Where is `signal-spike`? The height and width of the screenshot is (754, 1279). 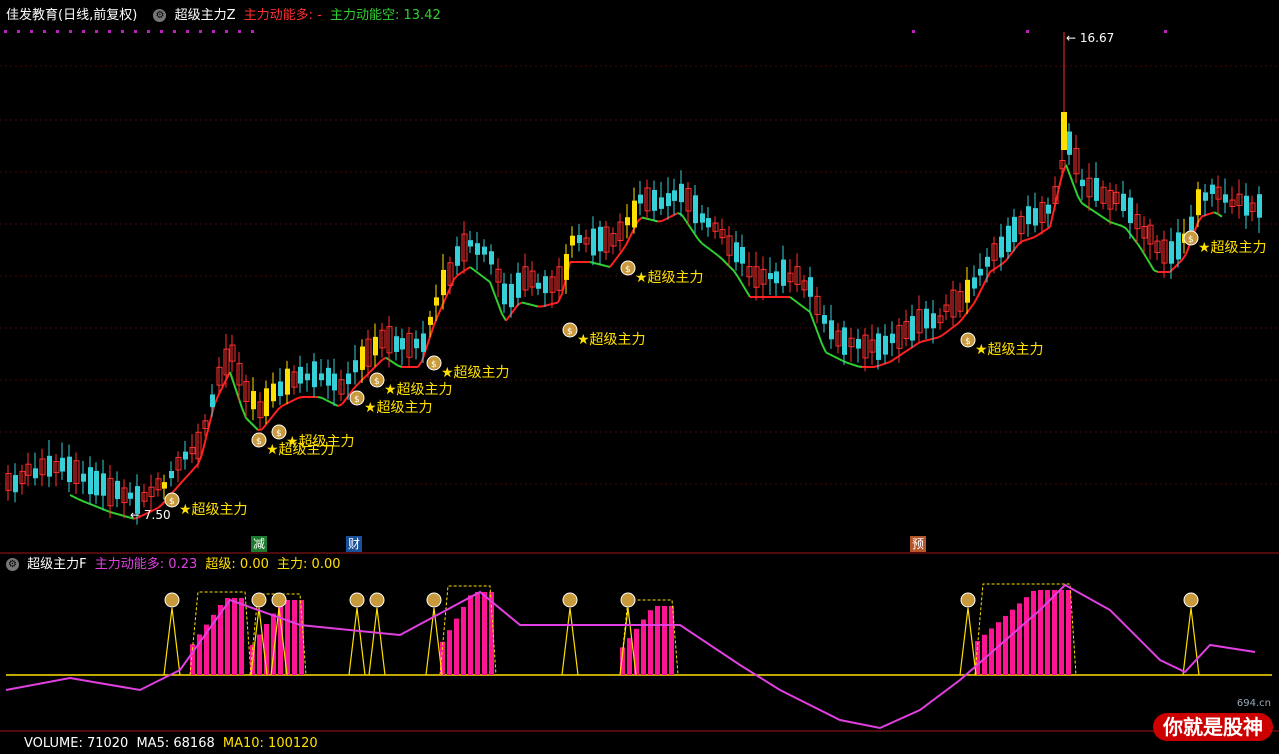 signal-spike is located at coordinates (357, 641).